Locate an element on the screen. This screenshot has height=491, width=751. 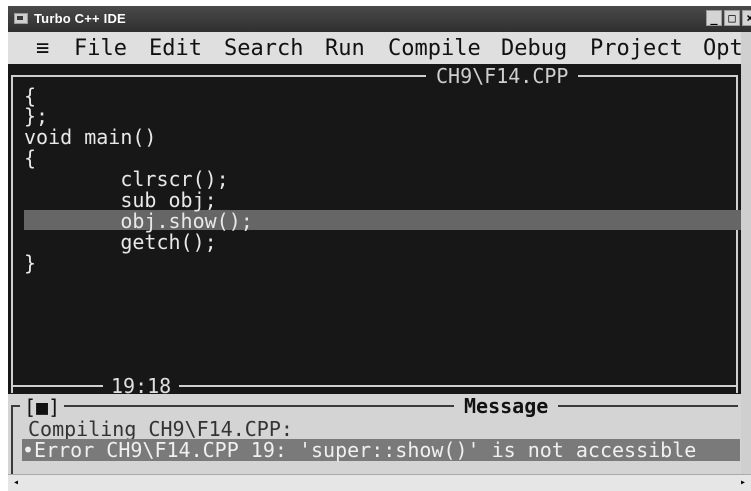
window-title: Turbo C++ IDE is located at coordinates (80, 18).